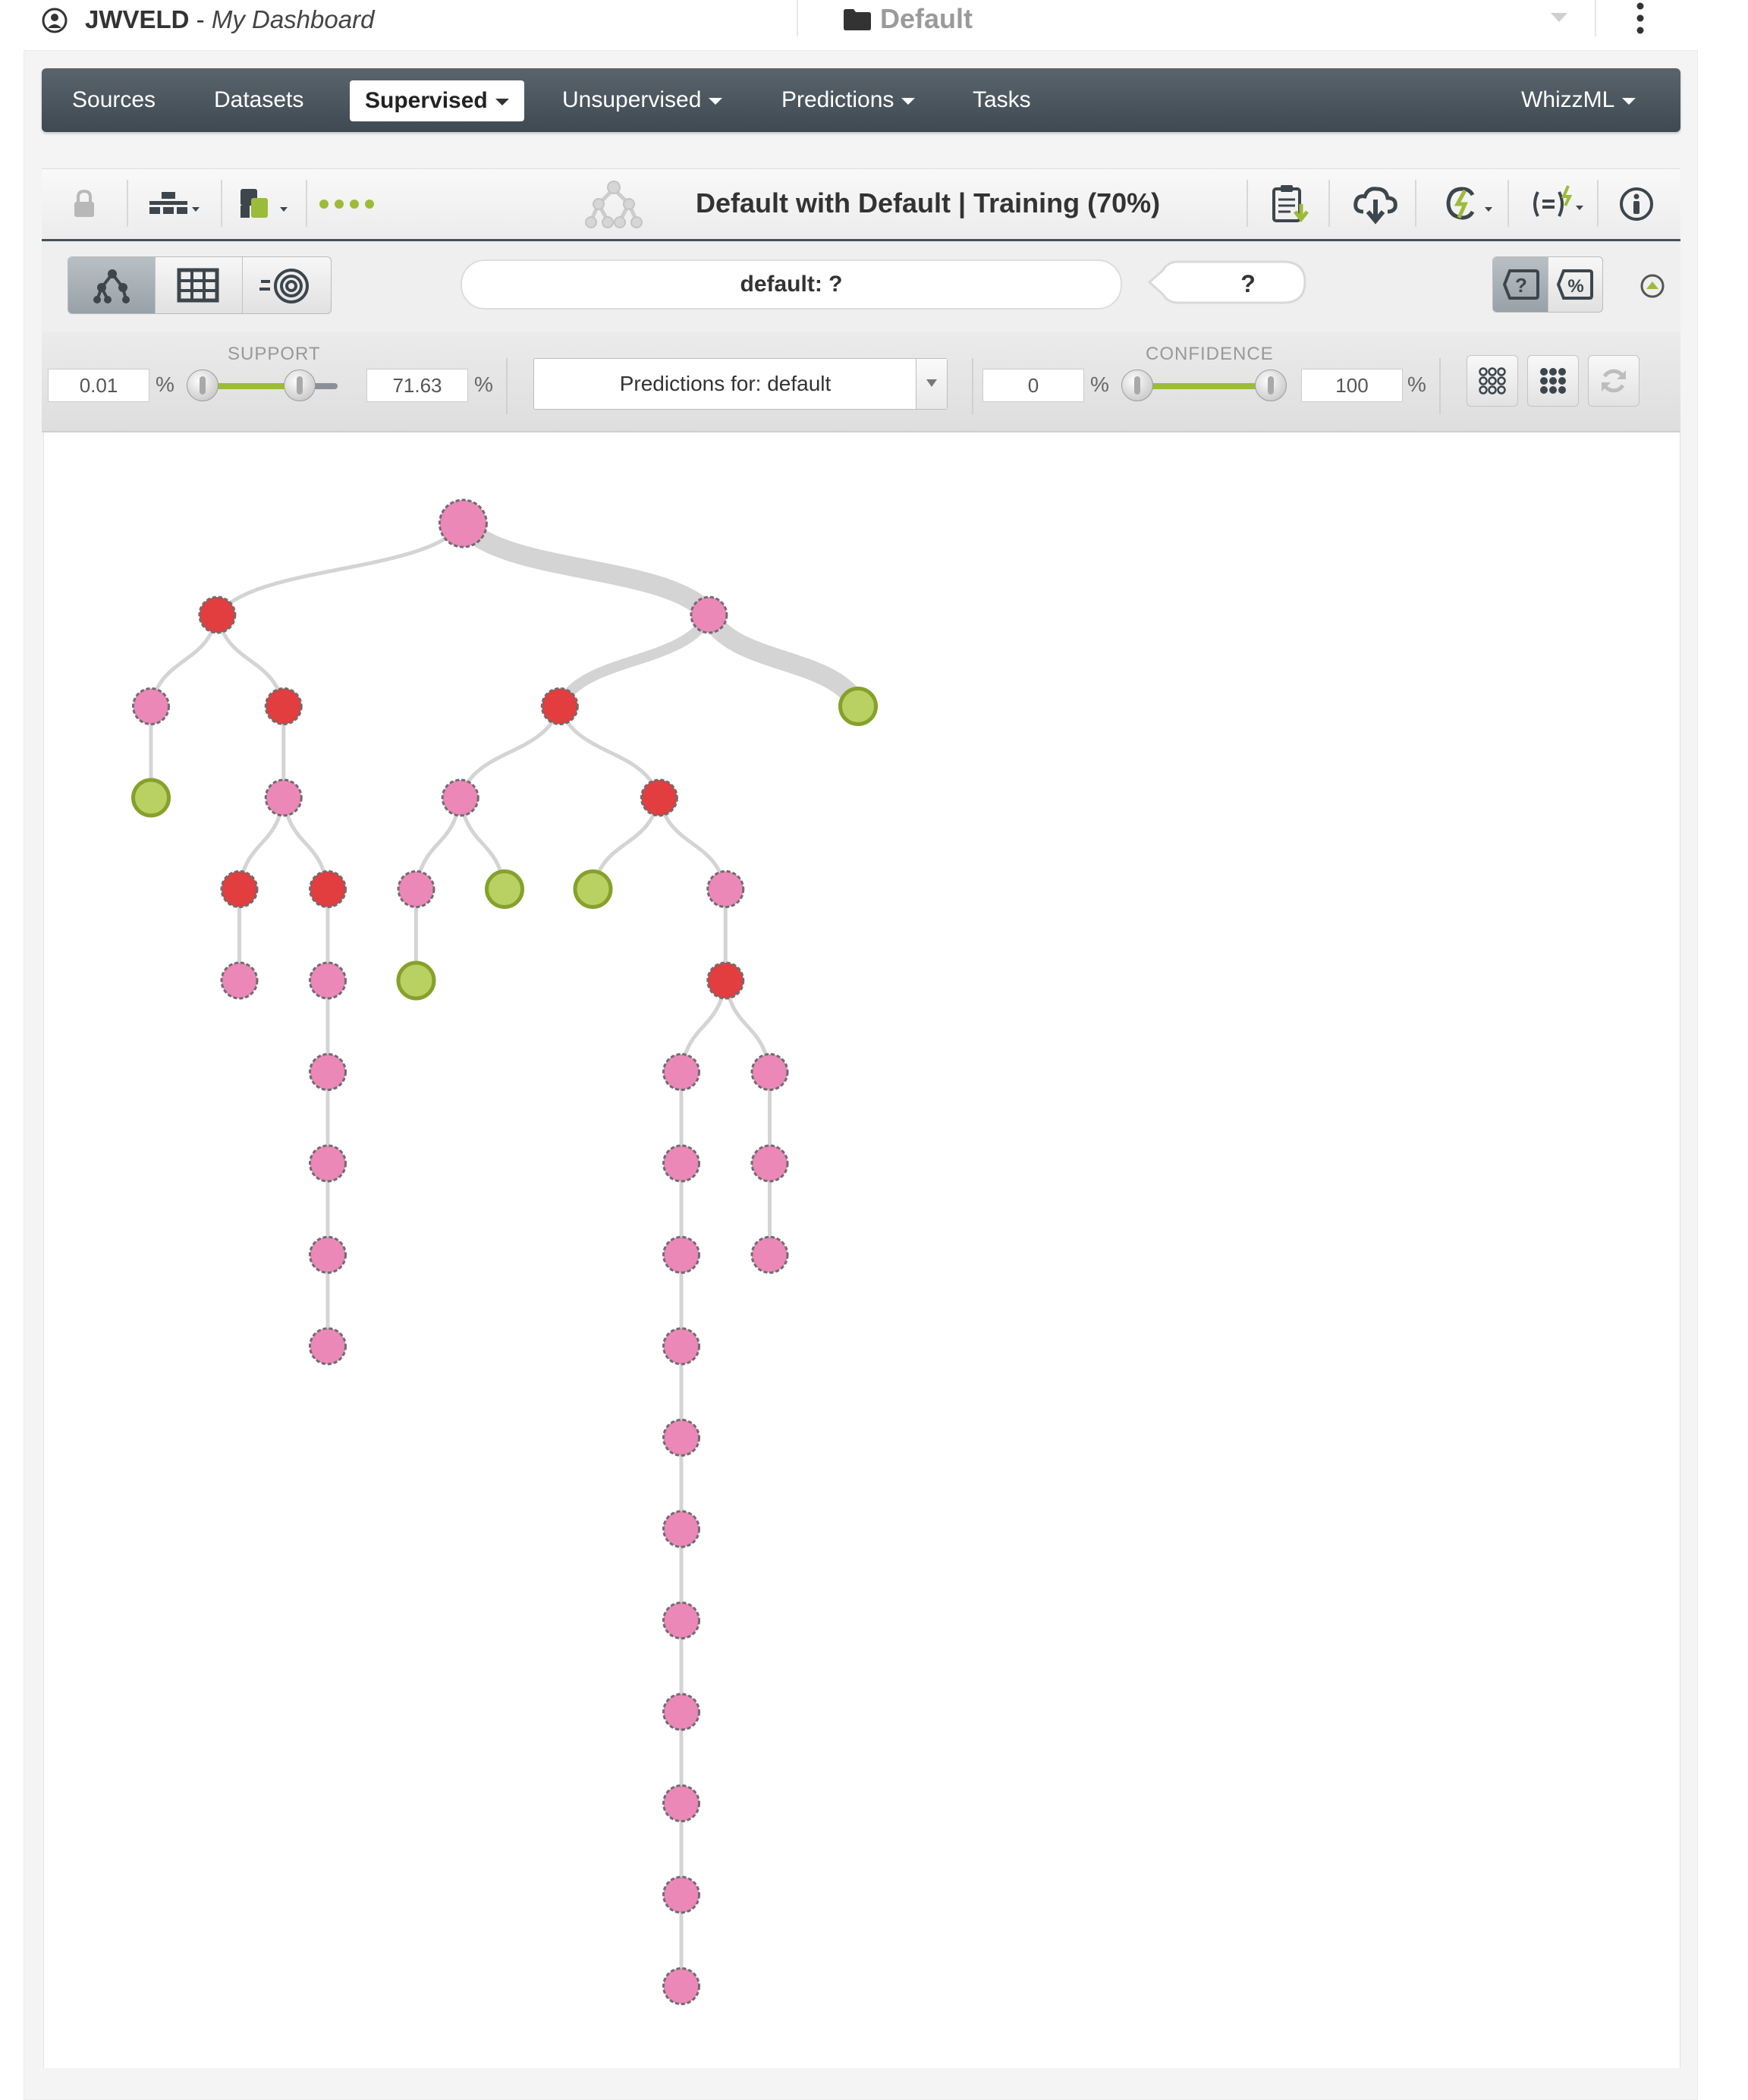  Describe the element at coordinates (926, 19) in the screenshot. I see `project-selector: Default` at that location.